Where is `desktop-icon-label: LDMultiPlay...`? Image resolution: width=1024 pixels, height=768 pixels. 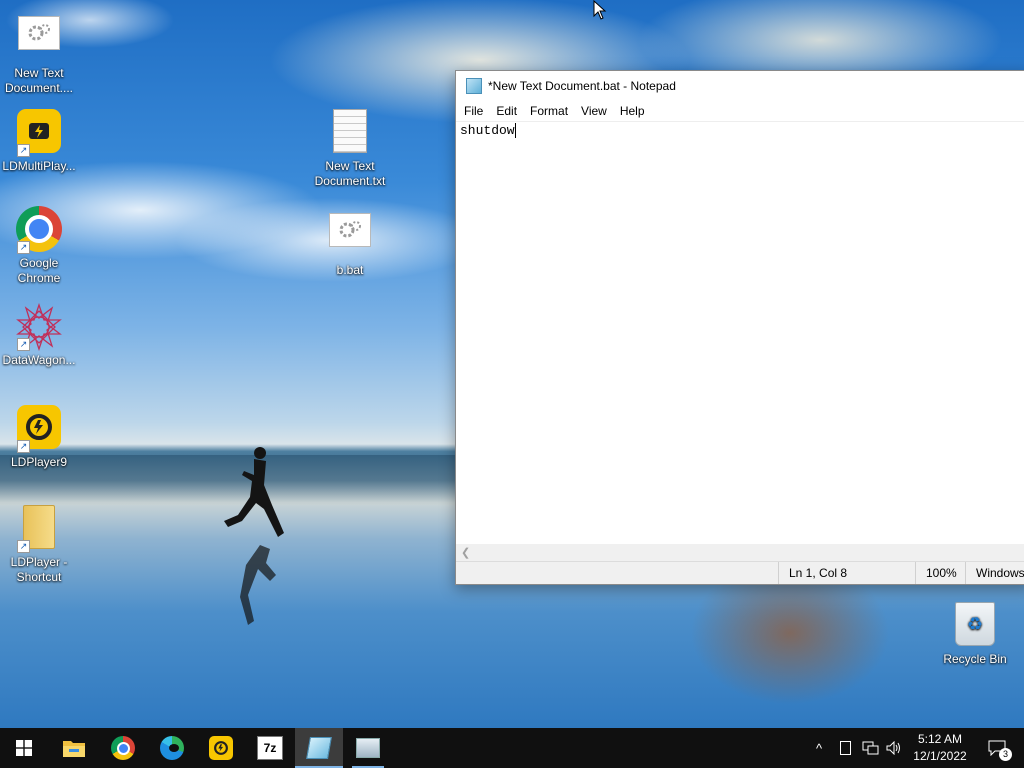
desktop-icon-label: LDMultiPlay... is located at coordinates (39, 166).